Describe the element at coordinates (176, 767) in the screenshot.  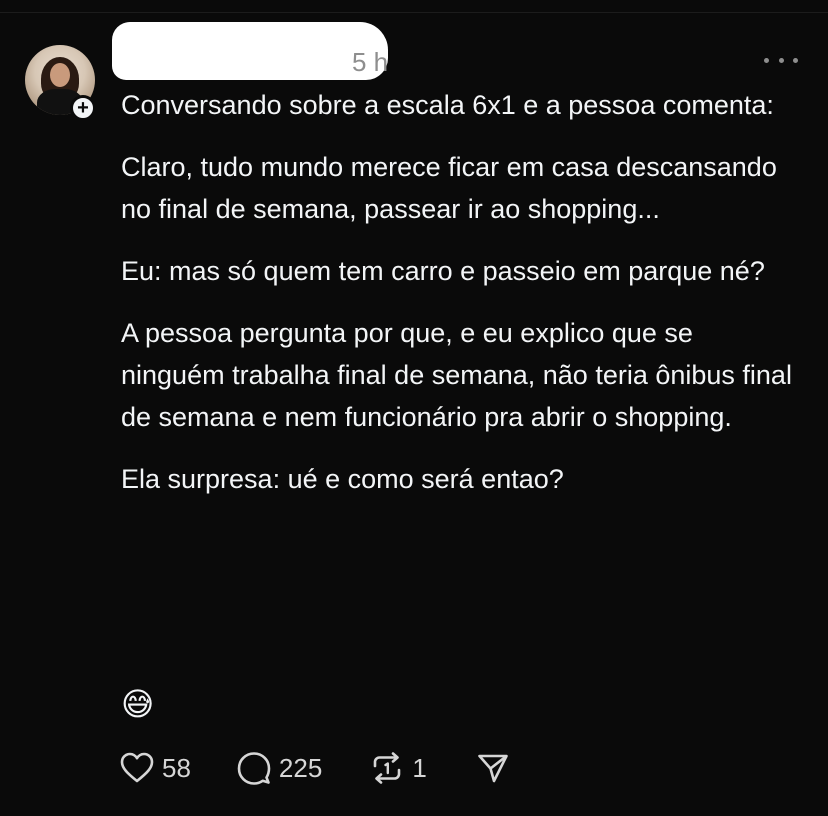
I see `like-count: 58` at that location.